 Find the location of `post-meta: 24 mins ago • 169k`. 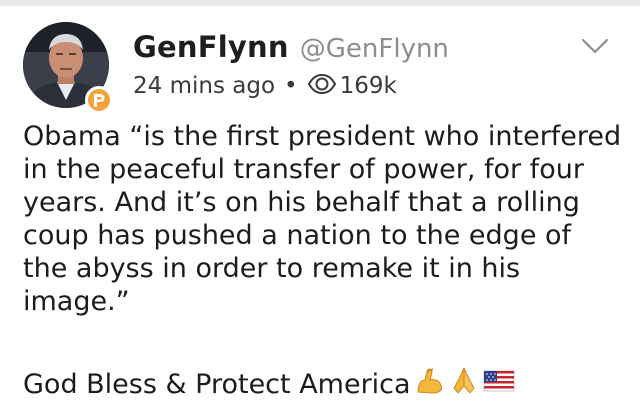

post-meta: 24 mins ago • 169k is located at coordinates (265, 86).